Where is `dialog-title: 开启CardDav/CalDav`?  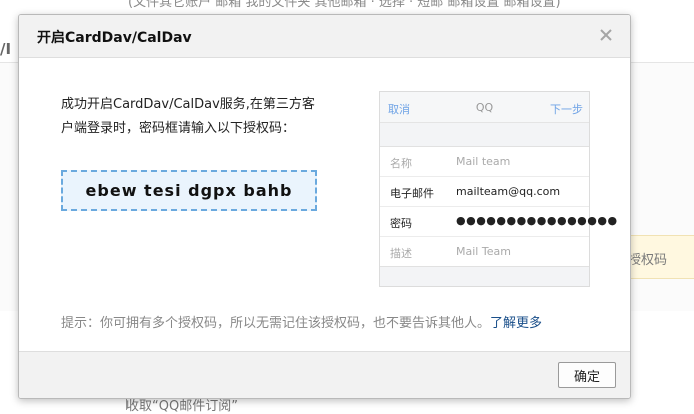
dialog-title: 开启CardDav/CalDav is located at coordinates (114, 38).